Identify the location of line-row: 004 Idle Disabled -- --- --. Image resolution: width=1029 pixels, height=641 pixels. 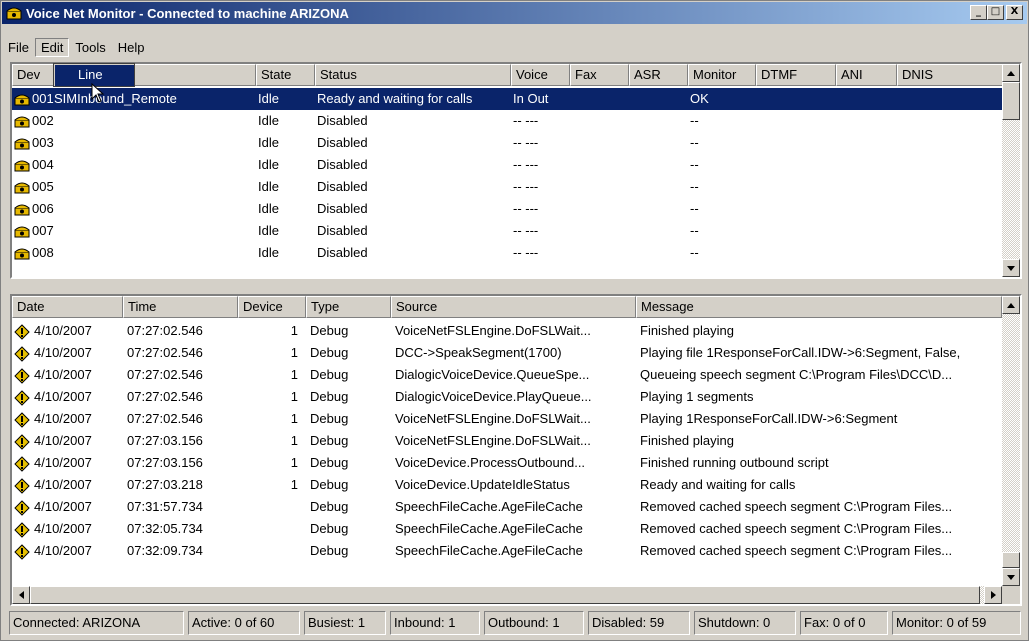
(507, 165).